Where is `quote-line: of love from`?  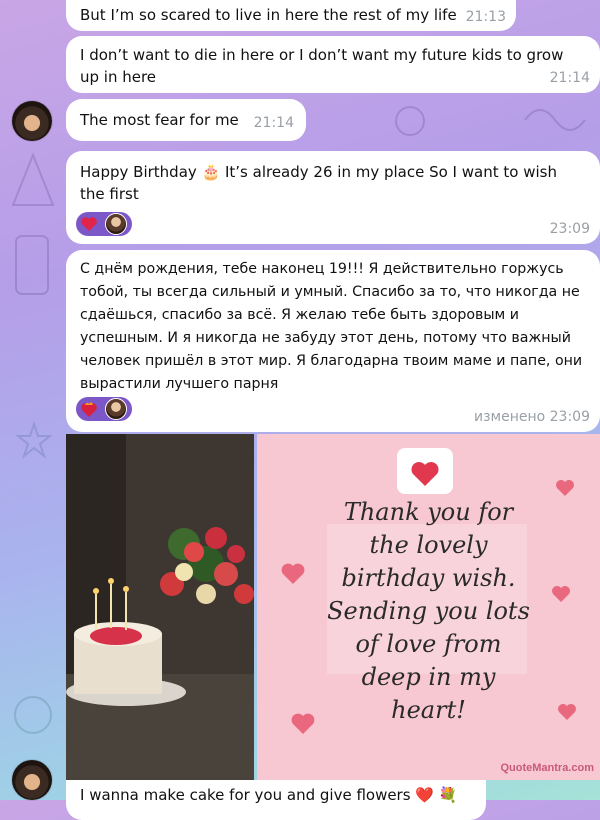 quote-line: of love from is located at coordinates (428, 644).